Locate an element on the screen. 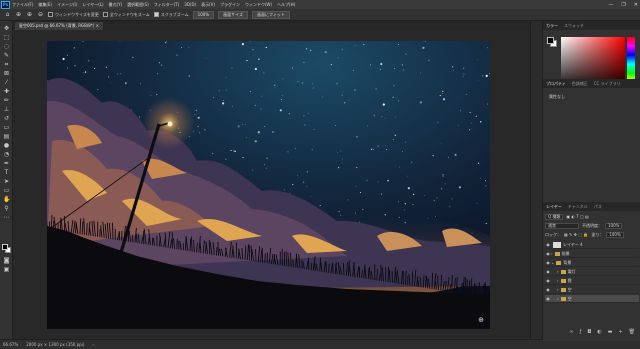 Image resolution: width=640 pixels, height=349 pixels. menu-image: イメージ(I) is located at coordinates (67, 5).